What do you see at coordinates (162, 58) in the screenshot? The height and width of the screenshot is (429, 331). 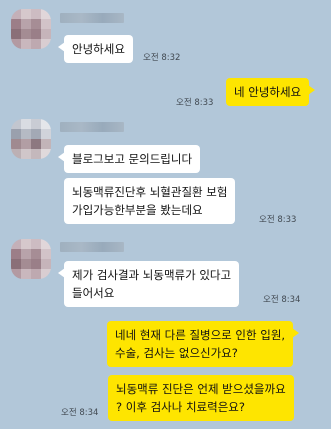 I see `message-time: 오전 8:32` at bounding box center [162, 58].